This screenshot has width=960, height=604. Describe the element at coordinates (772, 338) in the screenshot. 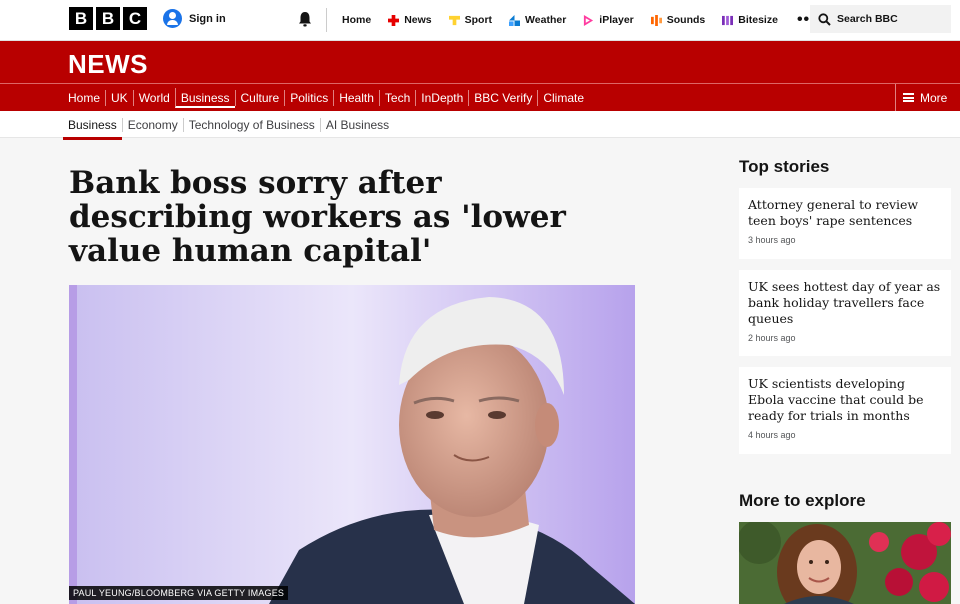

I see `top-story-time: 2 hours ago` at that location.